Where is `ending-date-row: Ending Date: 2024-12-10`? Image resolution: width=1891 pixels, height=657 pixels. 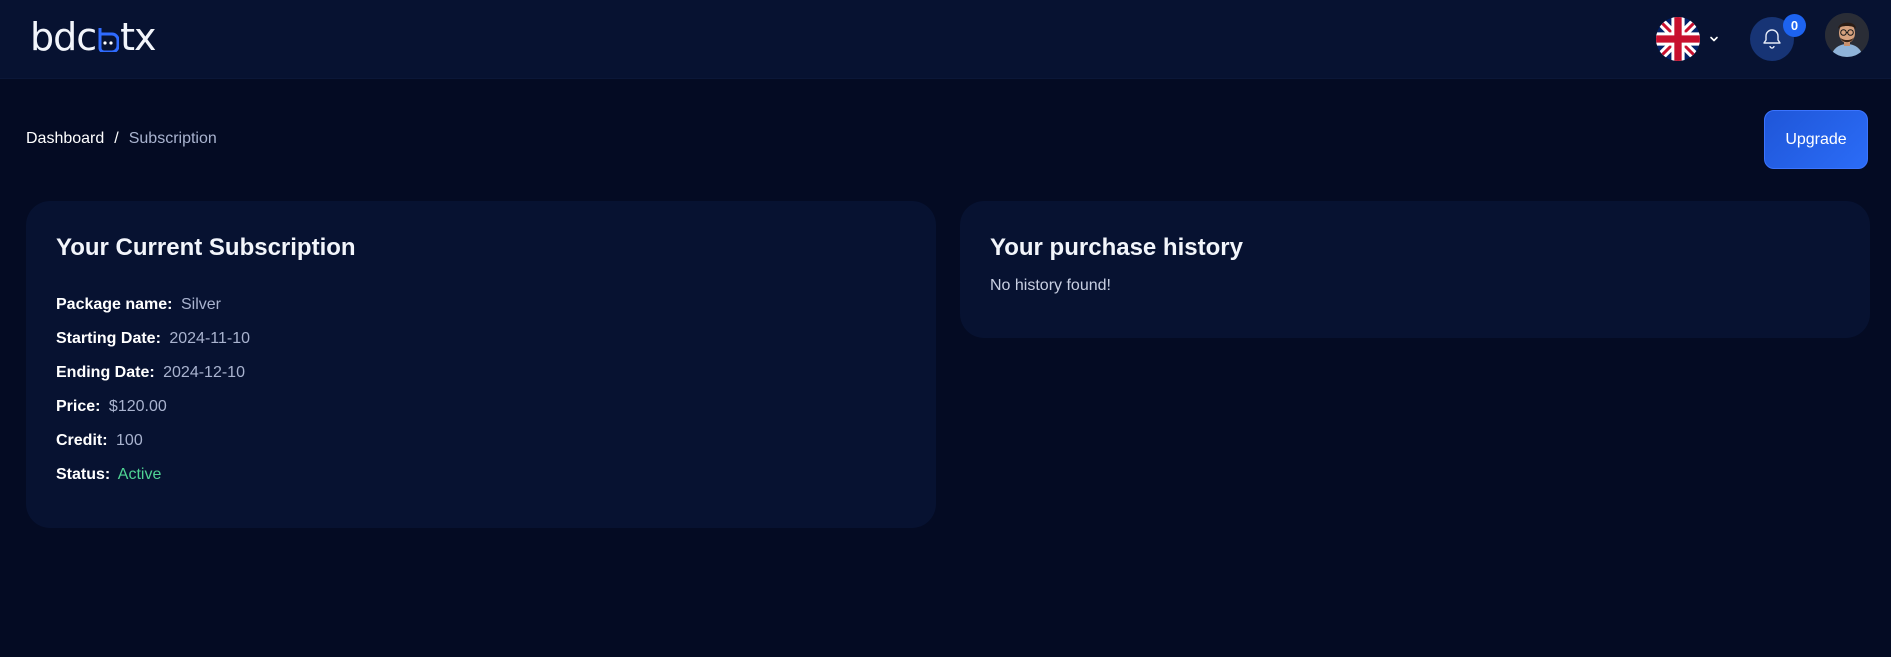 ending-date-row: Ending Date: 2024-12-10 is located at coordinates (150, 373).